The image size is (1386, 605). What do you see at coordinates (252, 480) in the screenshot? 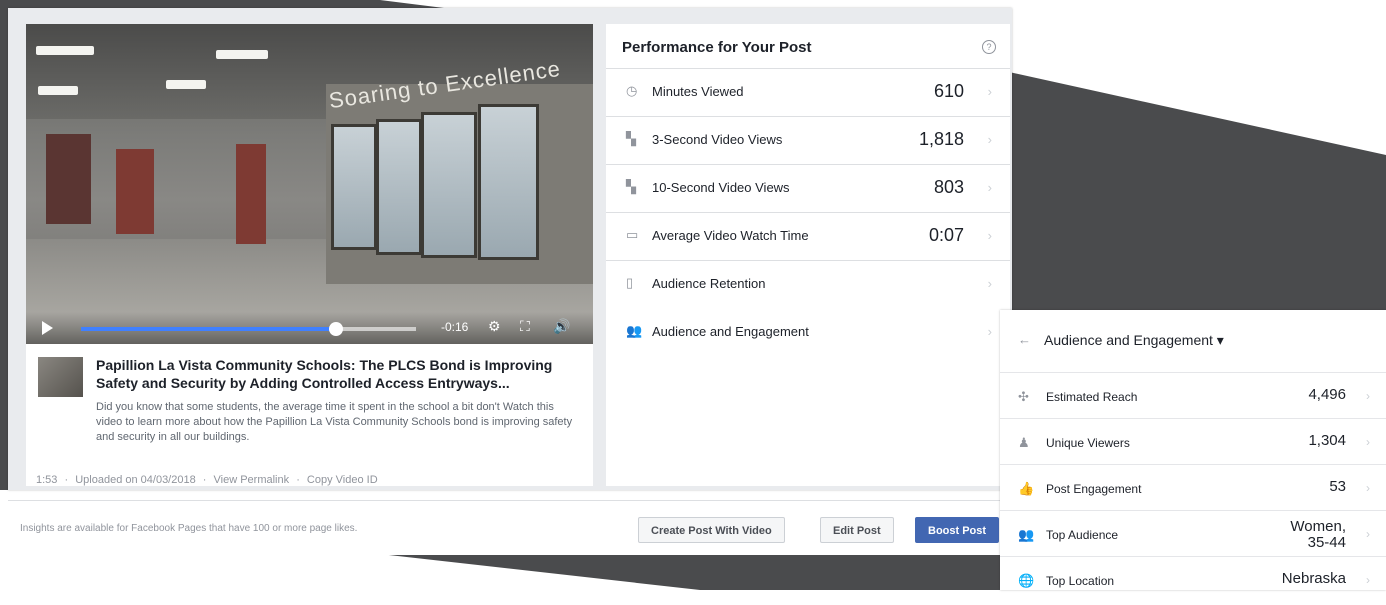
I see `view-permalink-link: View Permalink` at bounding box center [252, 480].